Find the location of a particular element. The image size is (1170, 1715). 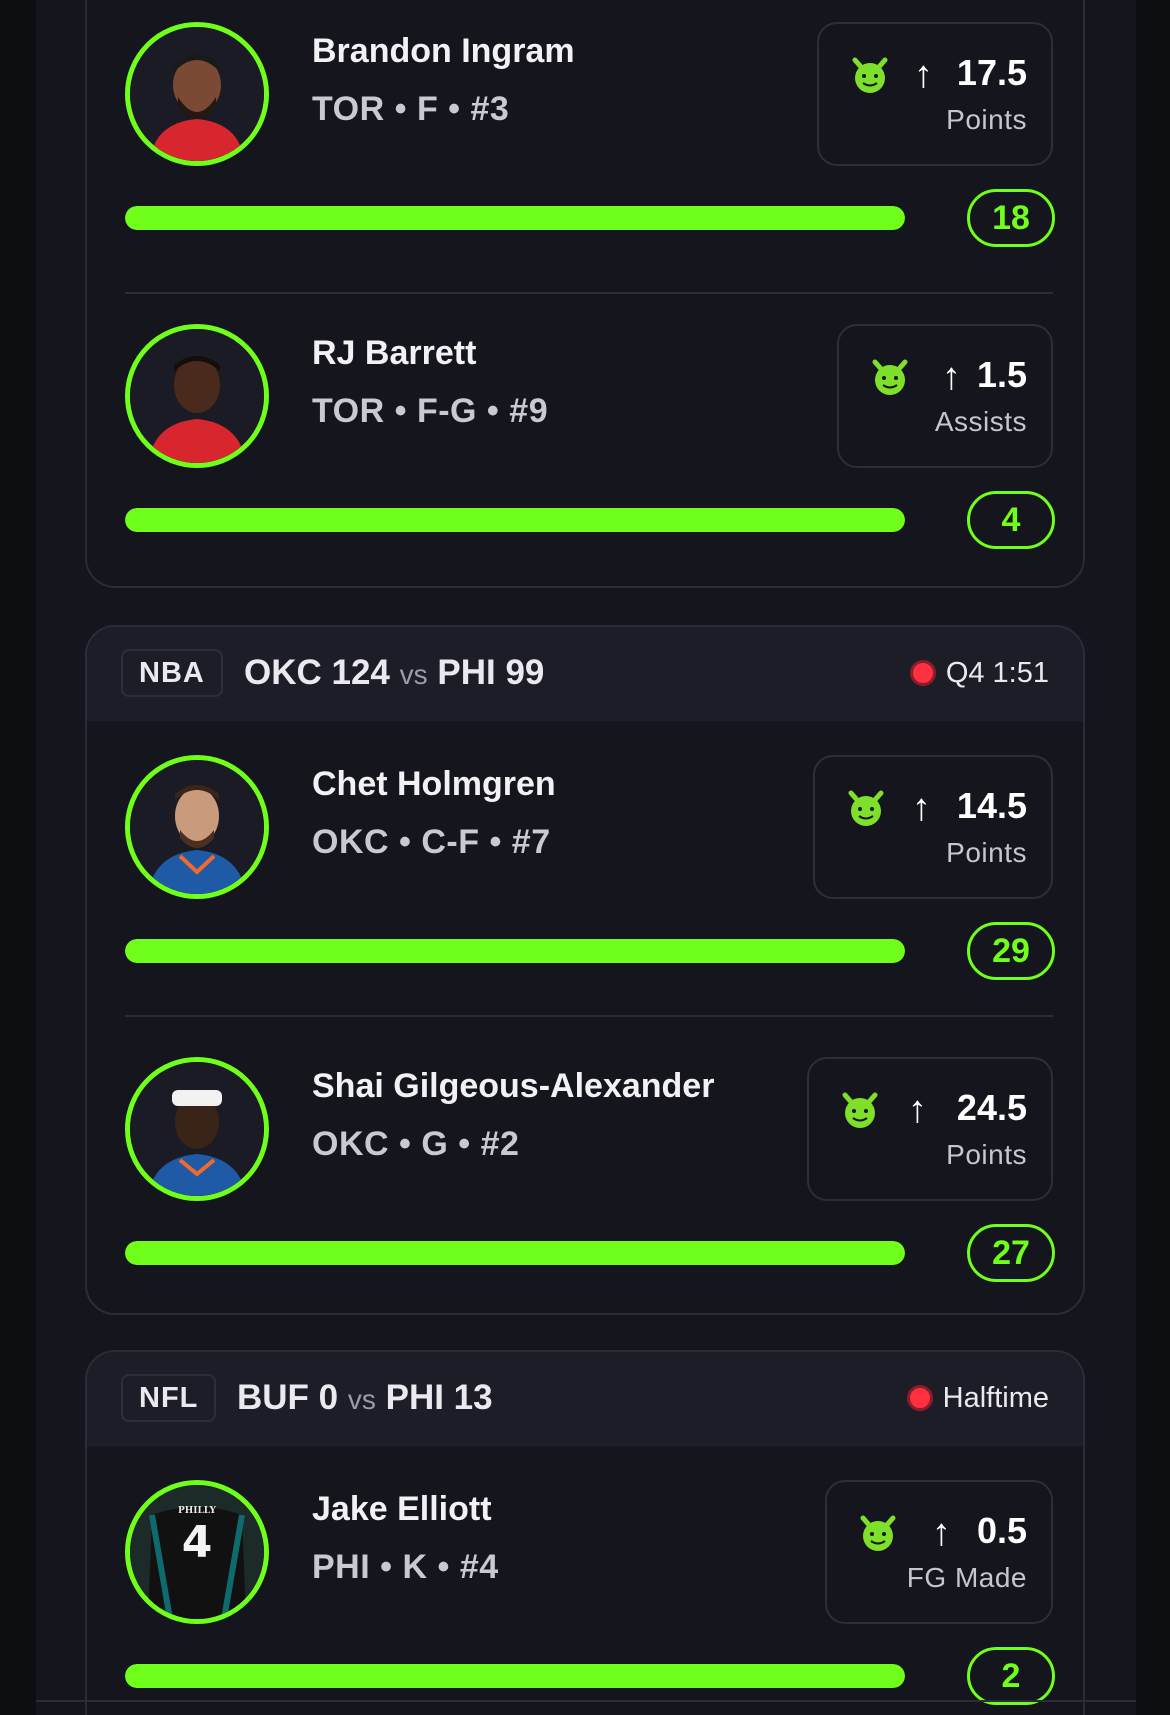

actual-value-badge: 2 is located at coordinates (1011, 1676).